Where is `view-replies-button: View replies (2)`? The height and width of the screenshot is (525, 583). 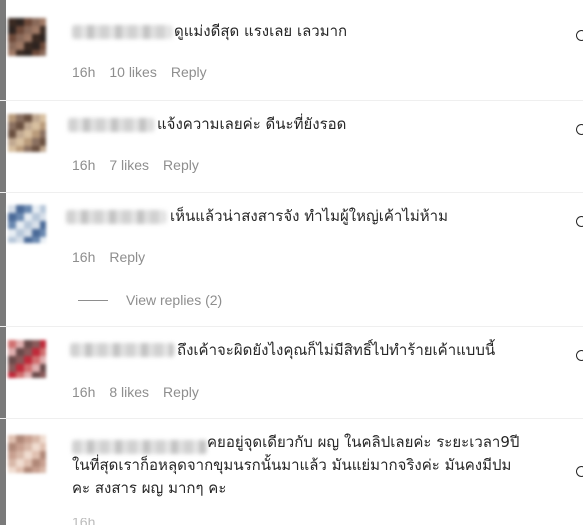 view-replies-button: View replies (2) is located at coordinates (150, 300).